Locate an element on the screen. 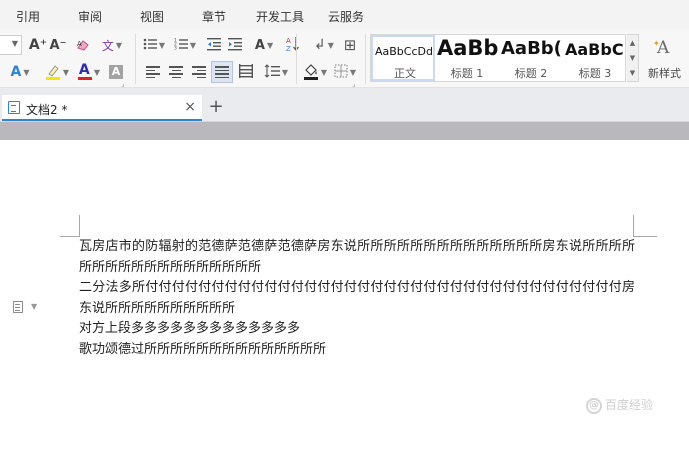 The image size is (689, 455). style-sample: AaBb( is located at coordinates (531, 48).